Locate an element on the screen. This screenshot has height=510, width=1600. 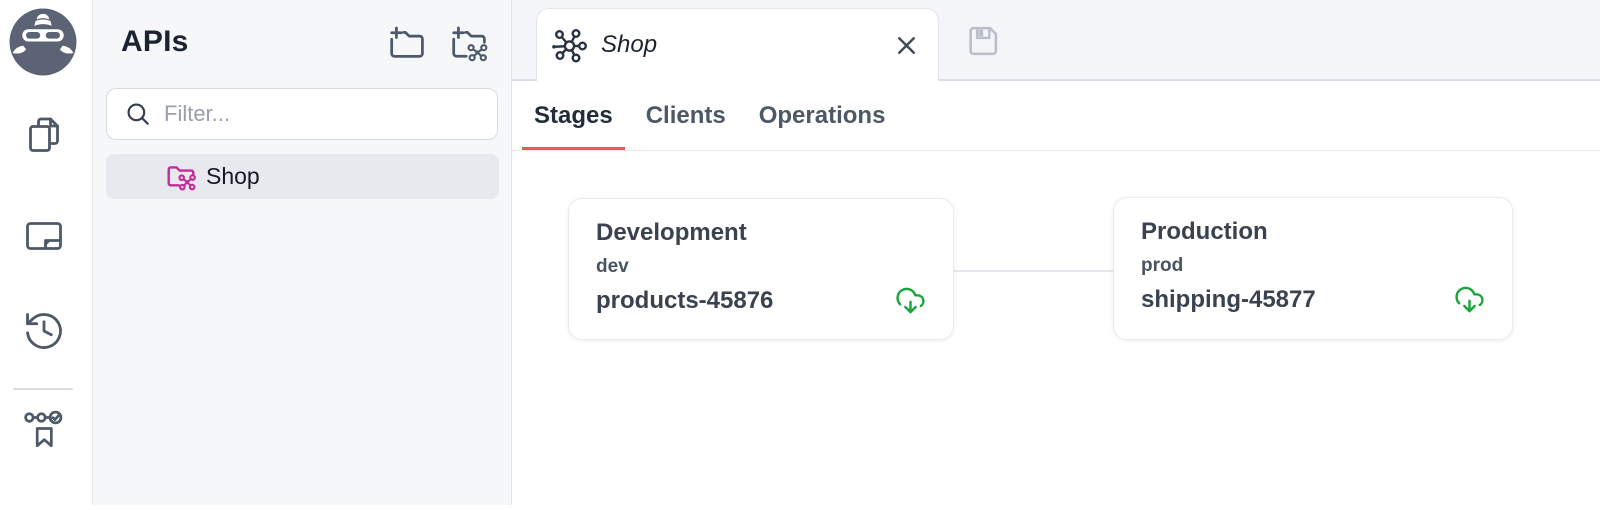
search-icon is located at coordinates (138, 114).